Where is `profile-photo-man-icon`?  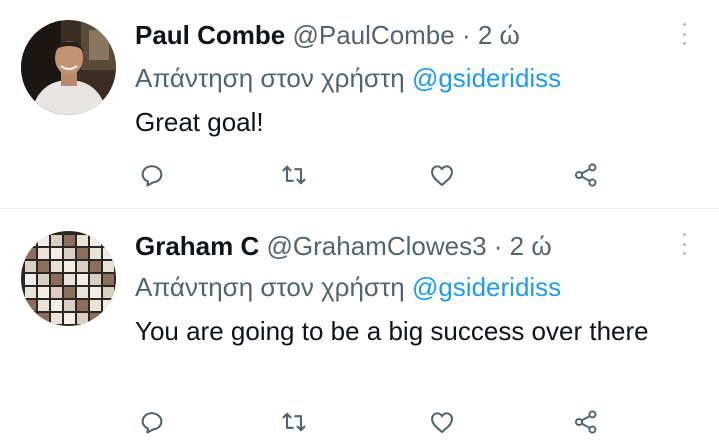
profile-photo-man-icon is located at coordinates (68, 67).